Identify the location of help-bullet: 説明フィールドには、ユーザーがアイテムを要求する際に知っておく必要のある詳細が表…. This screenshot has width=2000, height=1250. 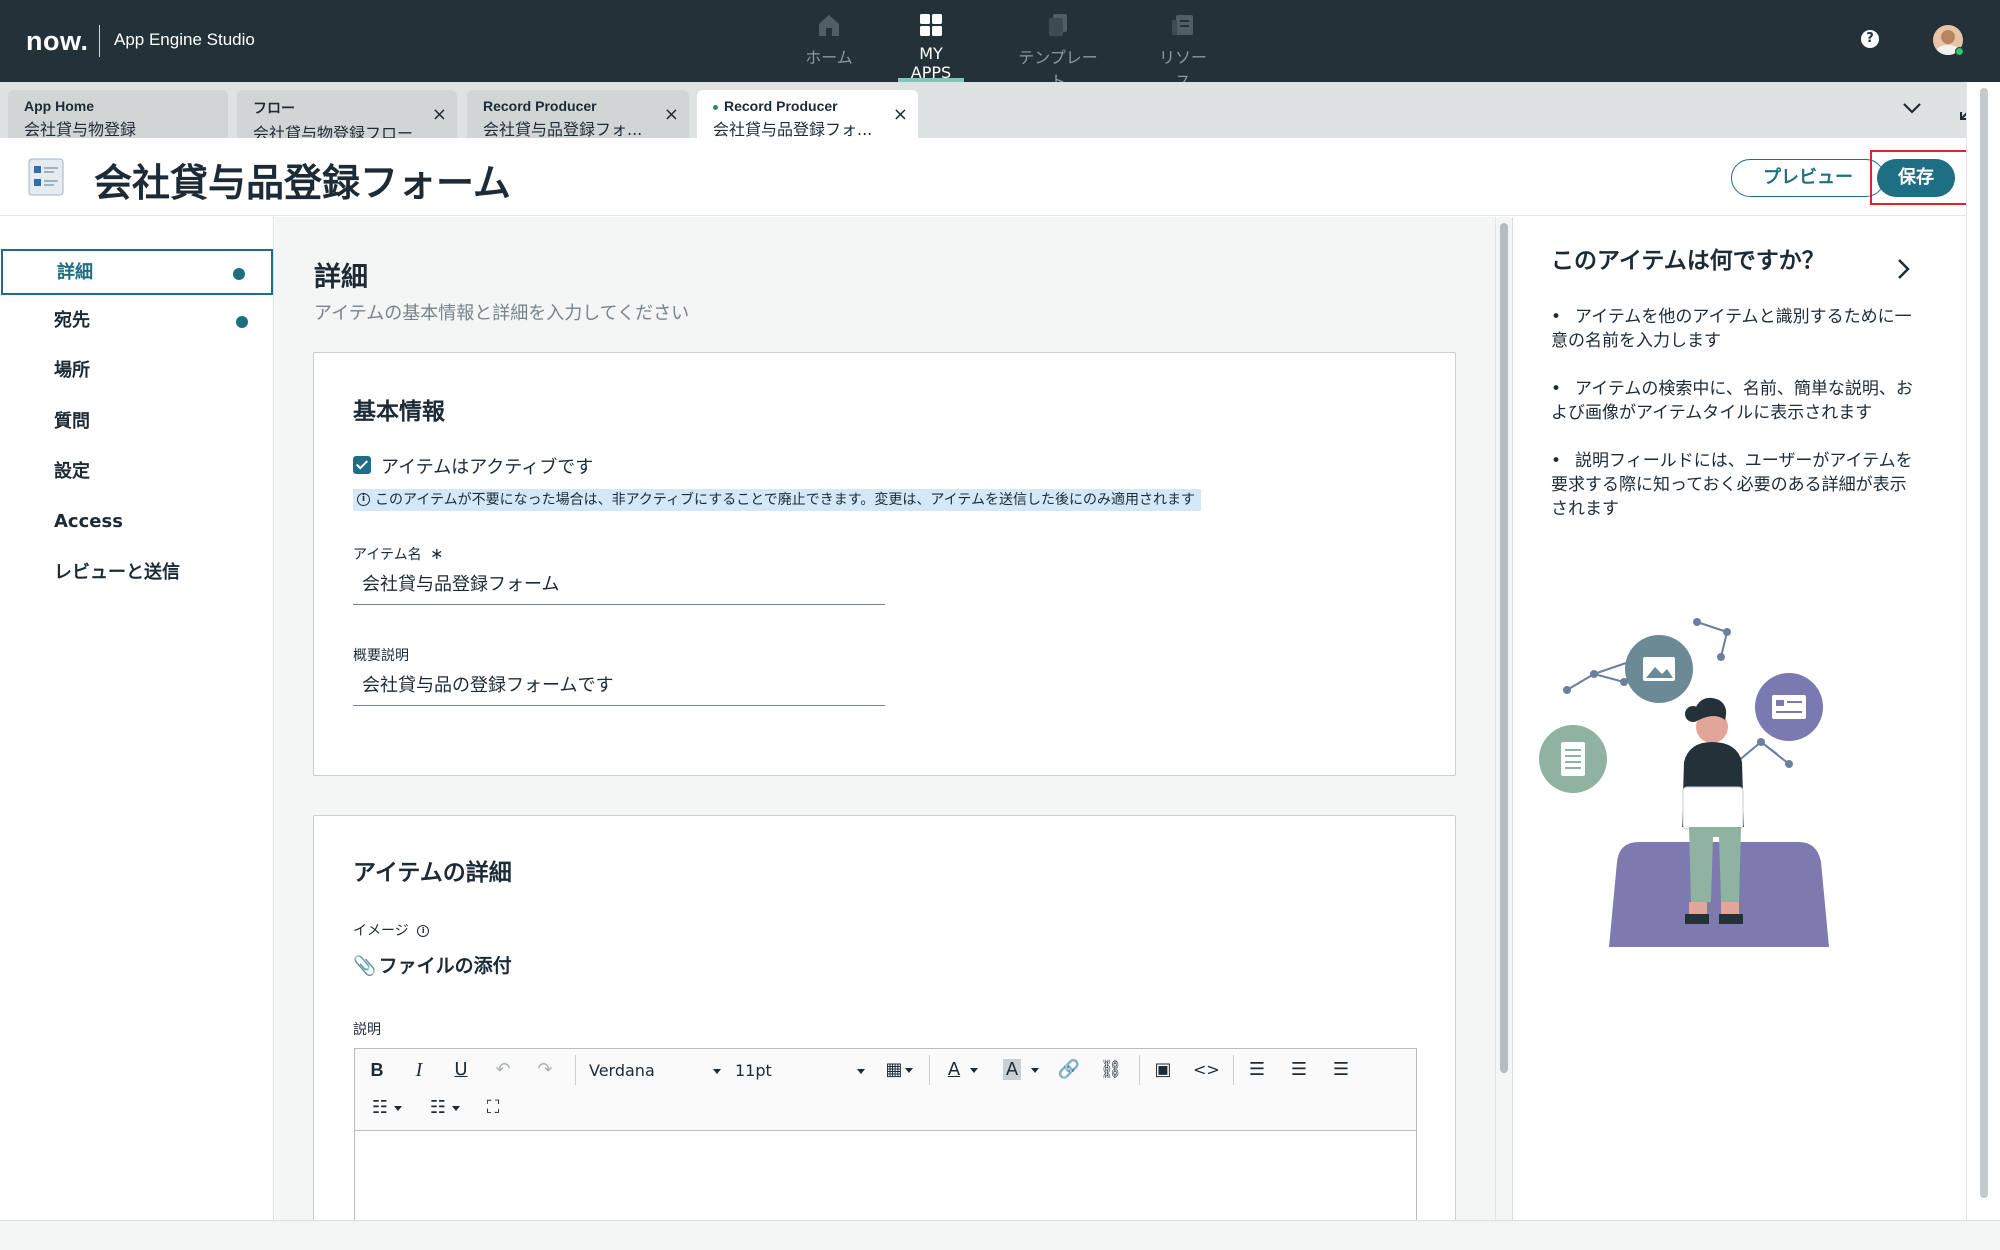
(1736, 485).